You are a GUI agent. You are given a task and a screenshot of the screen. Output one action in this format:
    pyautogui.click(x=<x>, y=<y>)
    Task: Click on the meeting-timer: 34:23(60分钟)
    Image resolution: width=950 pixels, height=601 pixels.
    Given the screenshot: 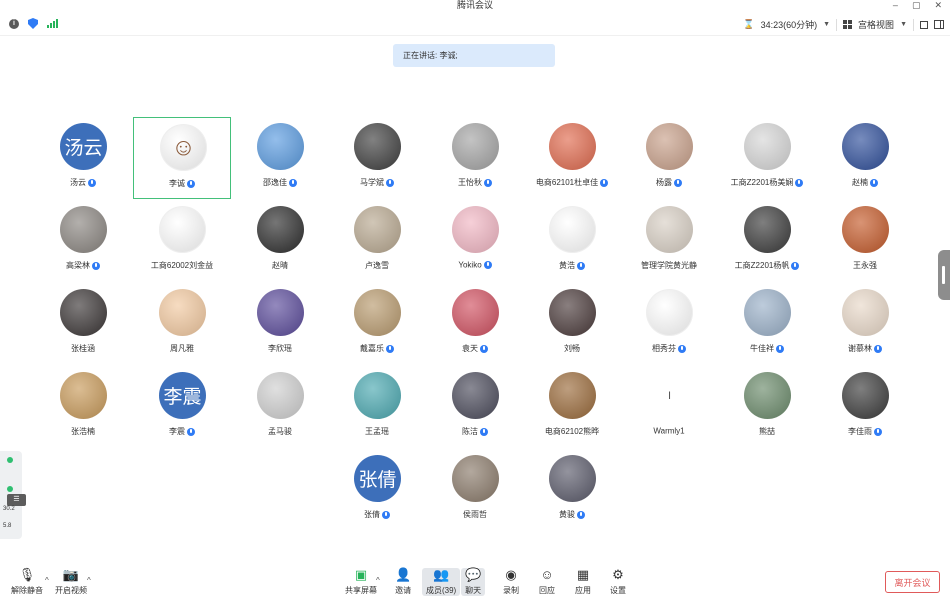 What is the action you would take?
    pyautogui.click(x=789, y=24)
    